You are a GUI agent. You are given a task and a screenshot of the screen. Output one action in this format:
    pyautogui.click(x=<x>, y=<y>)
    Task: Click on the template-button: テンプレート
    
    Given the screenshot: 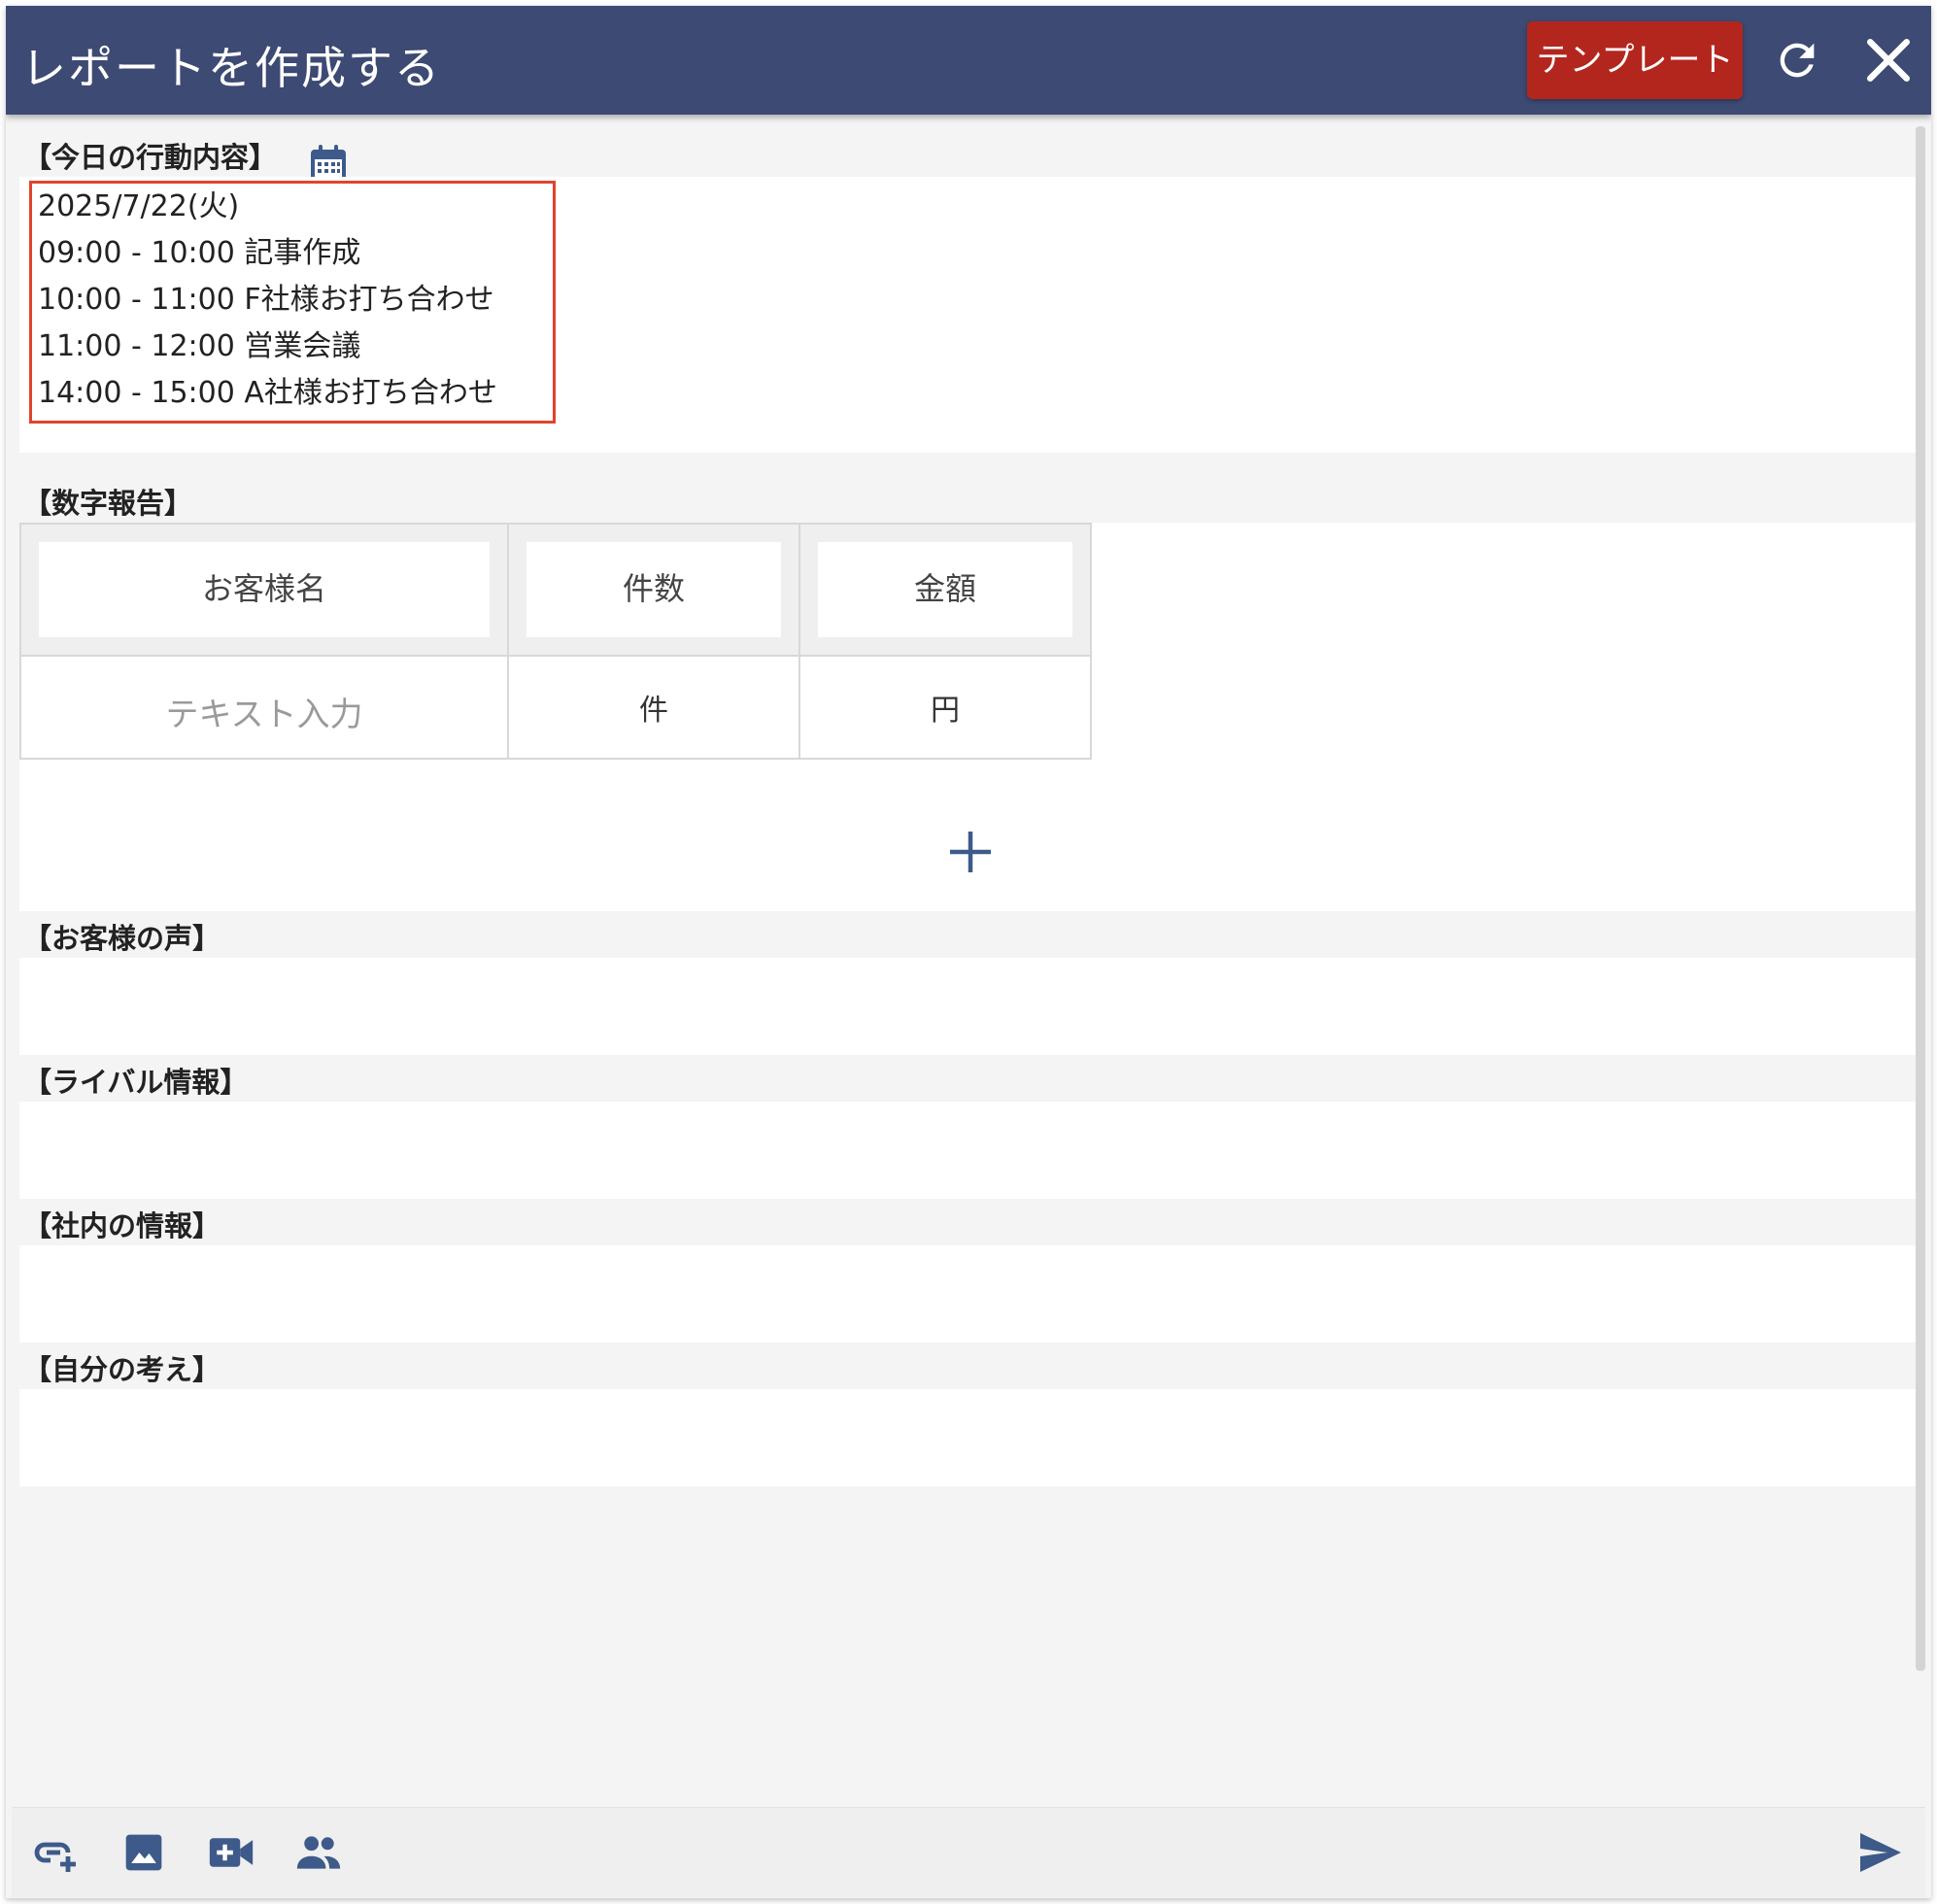 What is the action you would take?
    pyautogui.click(x=1635, y=60)
    